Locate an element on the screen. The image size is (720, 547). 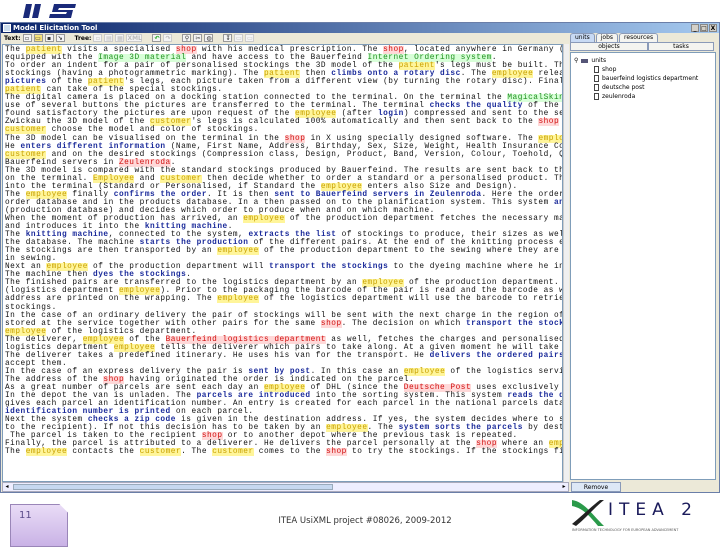
xml-button: XML is located at coordinates (134, 38).